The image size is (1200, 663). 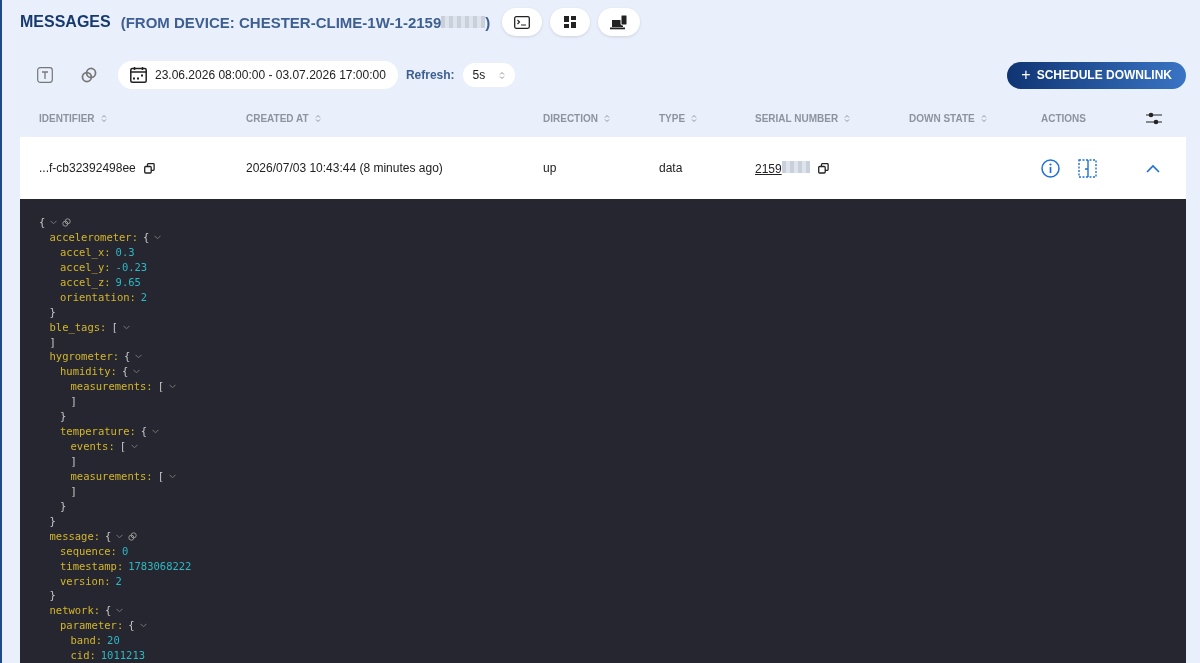 I want to click on json-key: accel_y:, so click(x=85, y=267).